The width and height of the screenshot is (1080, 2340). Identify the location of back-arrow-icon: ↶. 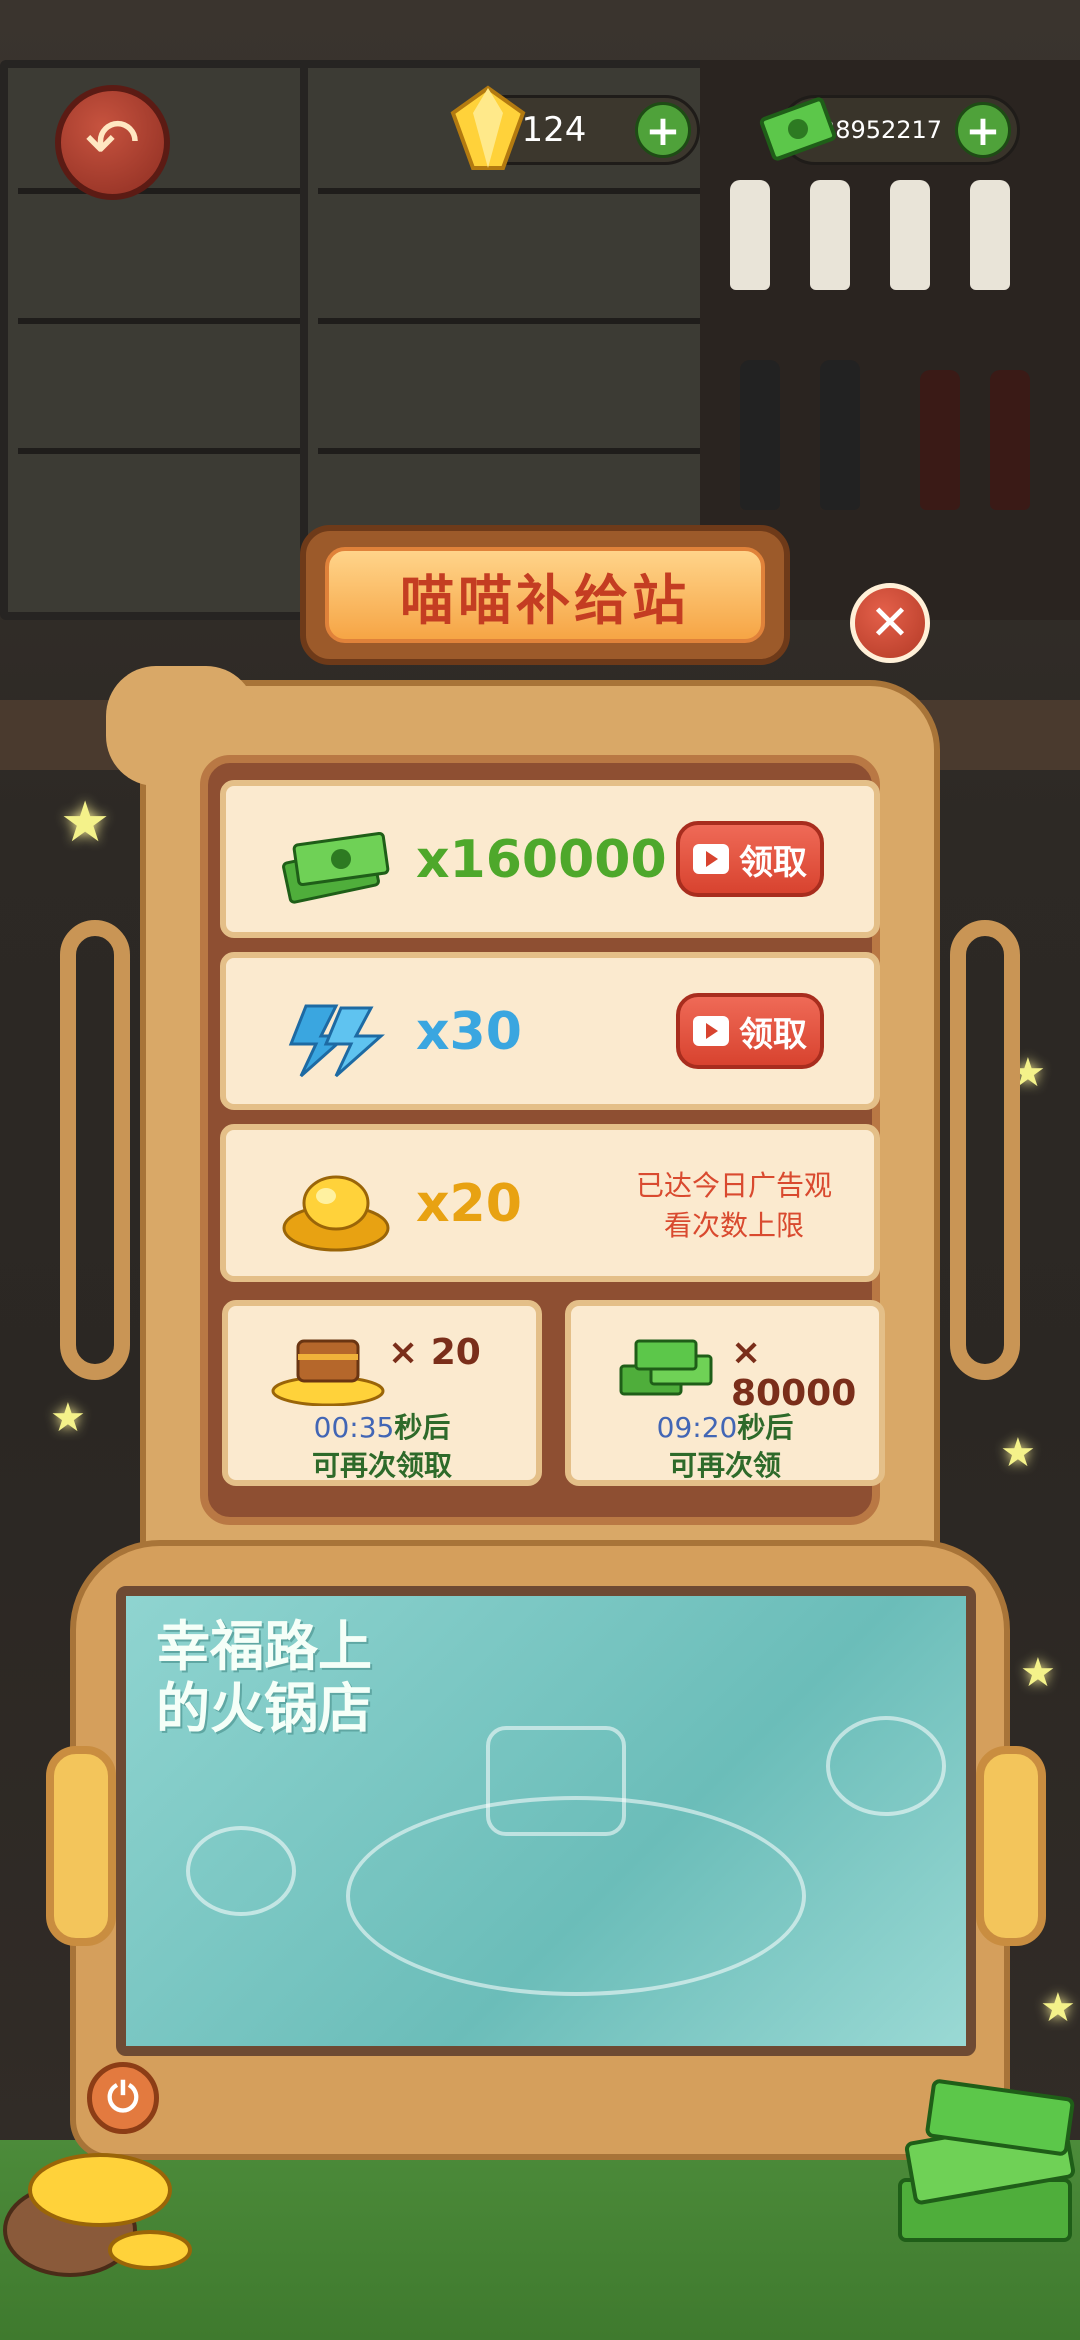
(112, 142).